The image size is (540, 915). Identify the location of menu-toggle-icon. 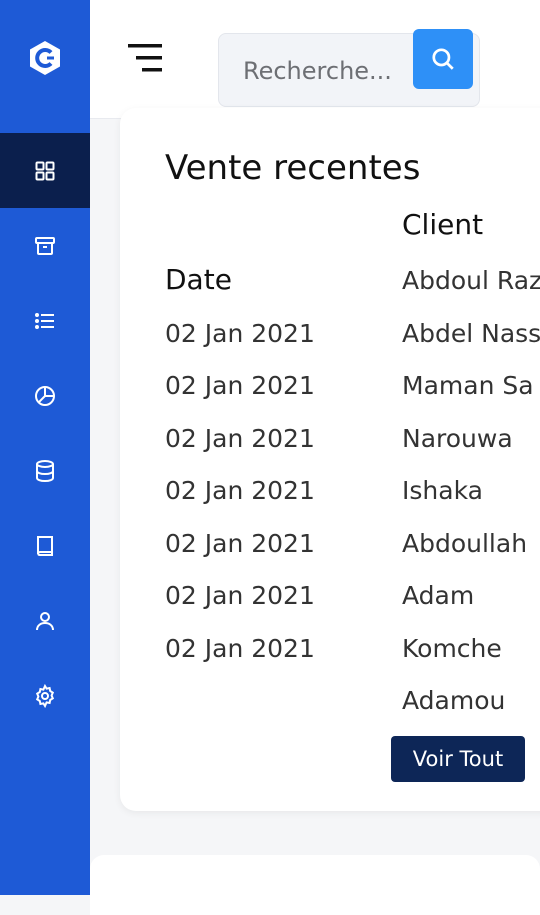
(146, 59).